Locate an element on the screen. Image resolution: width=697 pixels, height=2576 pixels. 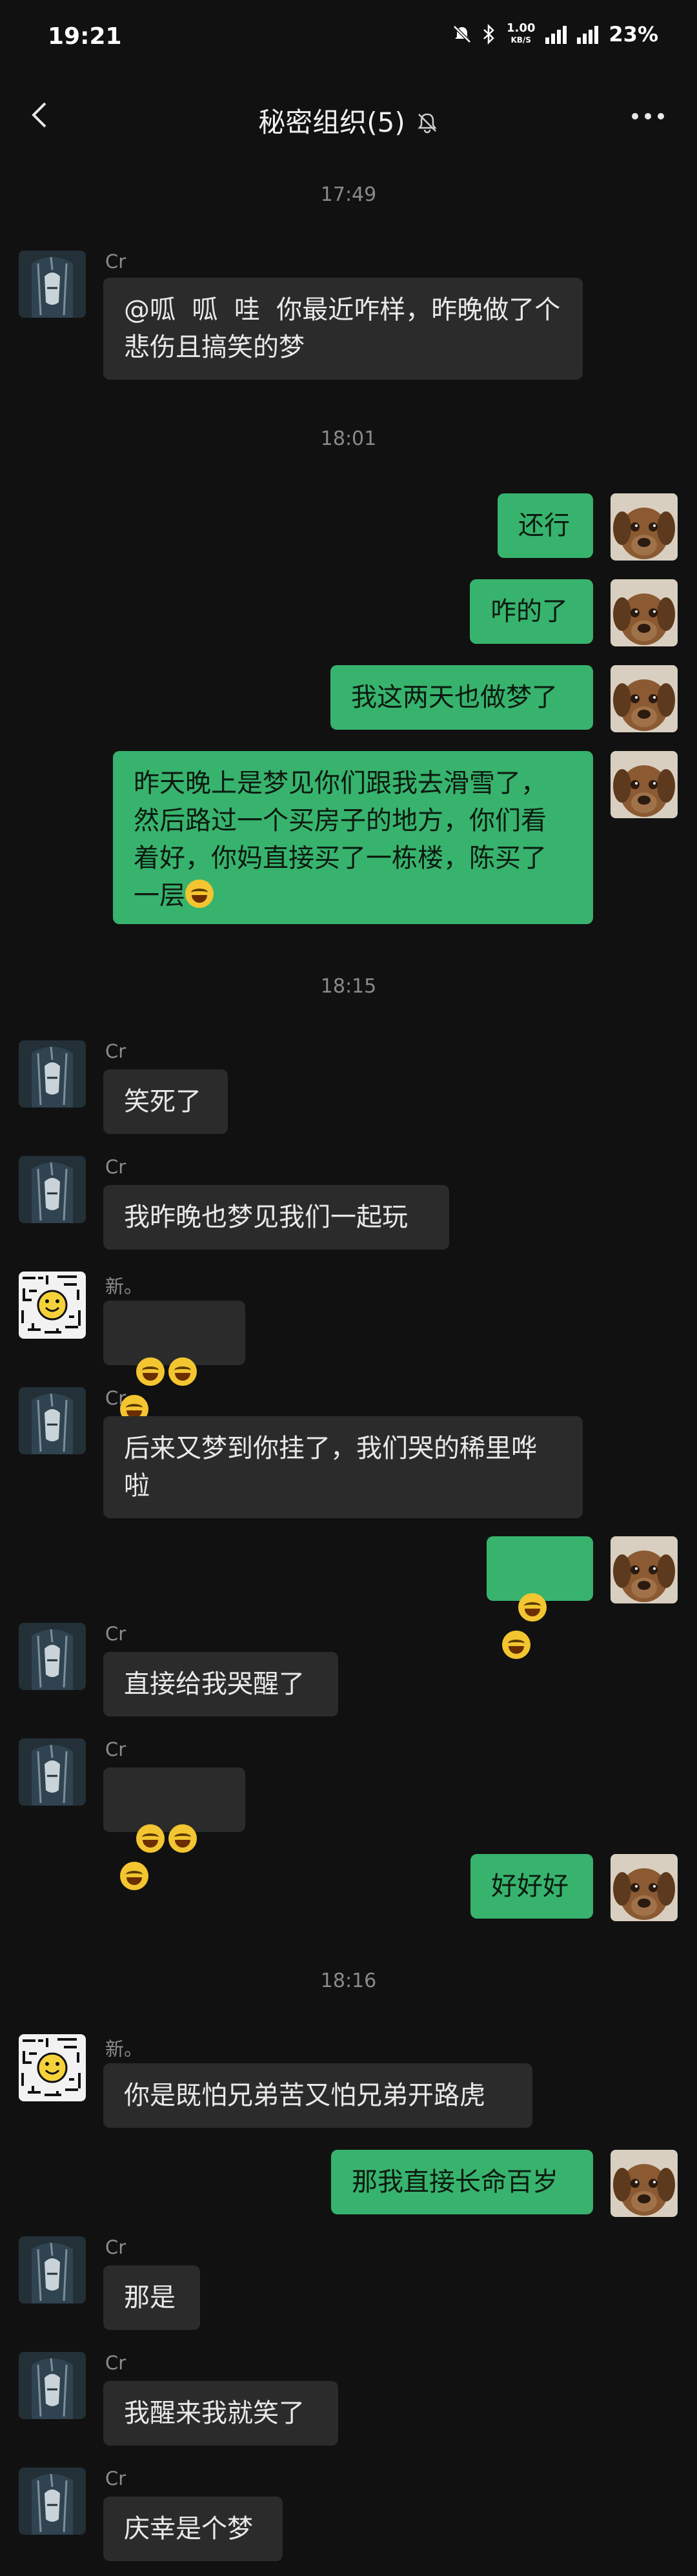
message-bubble: 我昨晚也梦见我们一起玩 is located at coordinates (276, 1217).